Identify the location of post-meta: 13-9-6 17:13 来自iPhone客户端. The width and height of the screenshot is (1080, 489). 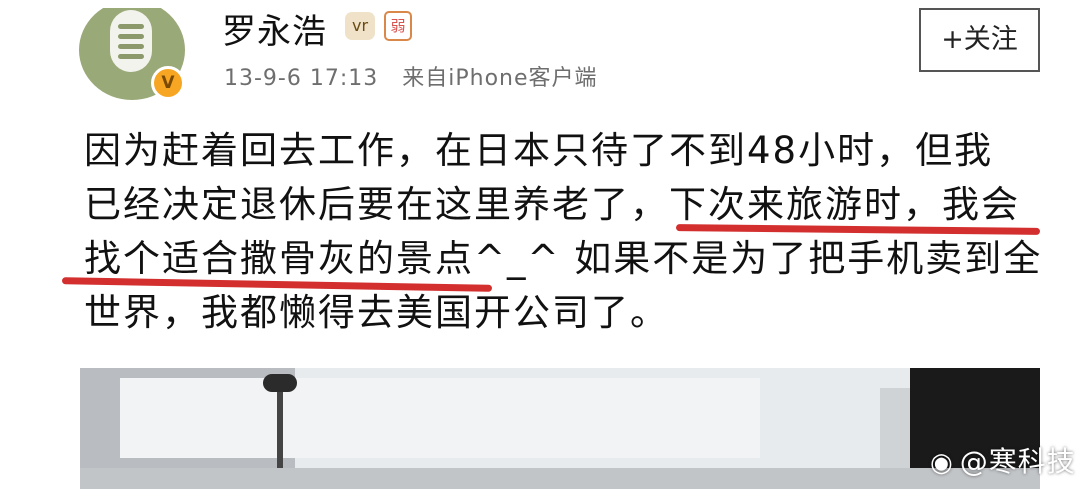
(411, 76).